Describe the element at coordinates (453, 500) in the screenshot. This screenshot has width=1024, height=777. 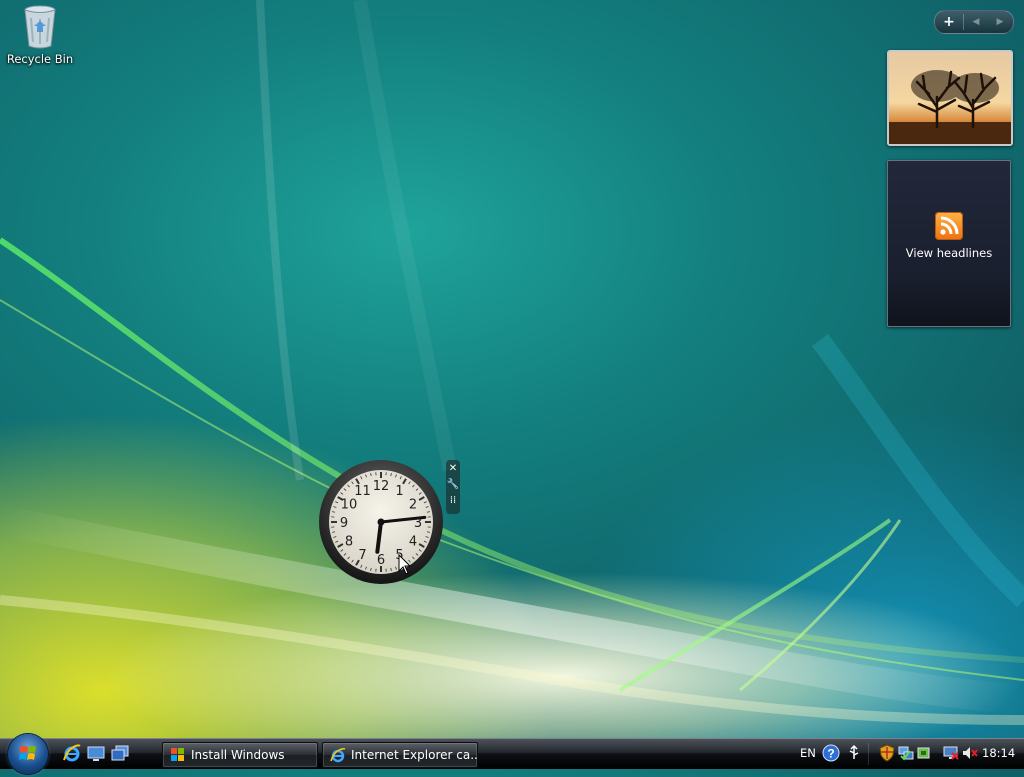
I see `drag-grip-icon: ⁞⁞` at that location.